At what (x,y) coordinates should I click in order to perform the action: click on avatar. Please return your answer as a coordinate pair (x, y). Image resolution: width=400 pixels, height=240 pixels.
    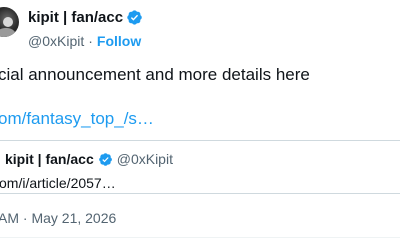
    Looking at the image, I should click on (9, 22).